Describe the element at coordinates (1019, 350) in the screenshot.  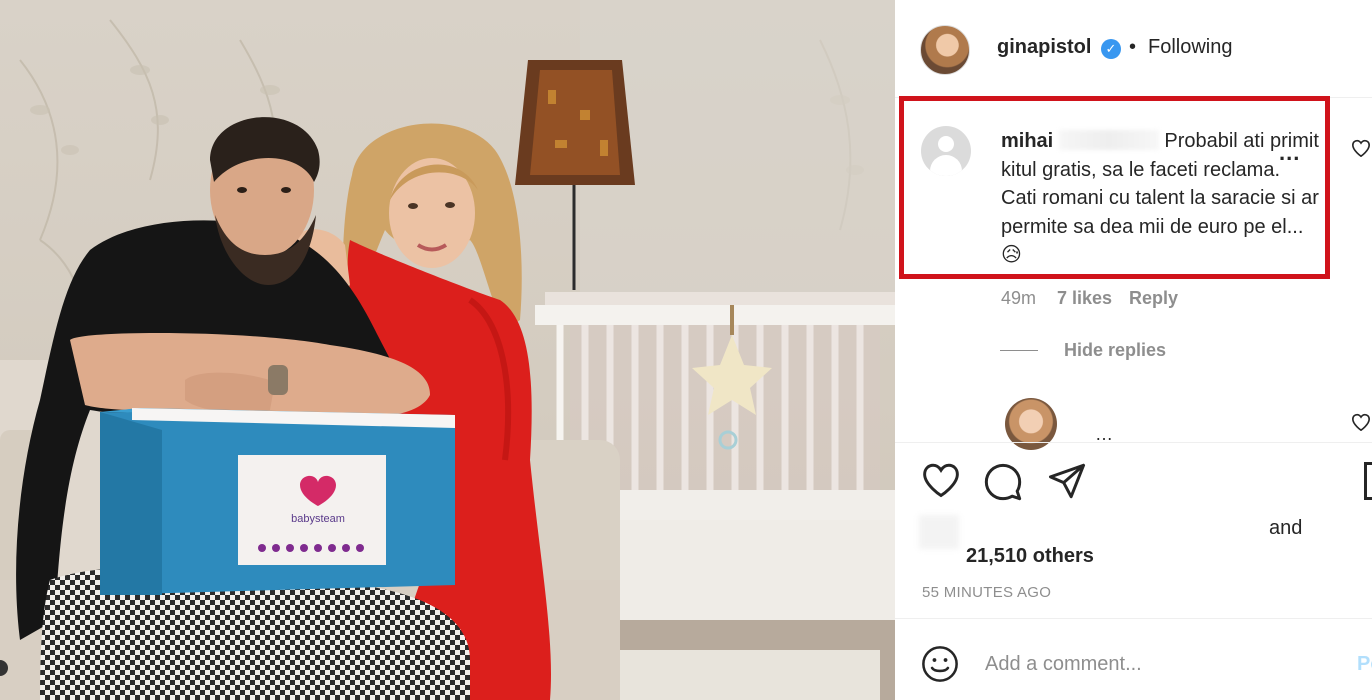
I see `replies-divider` at that location.